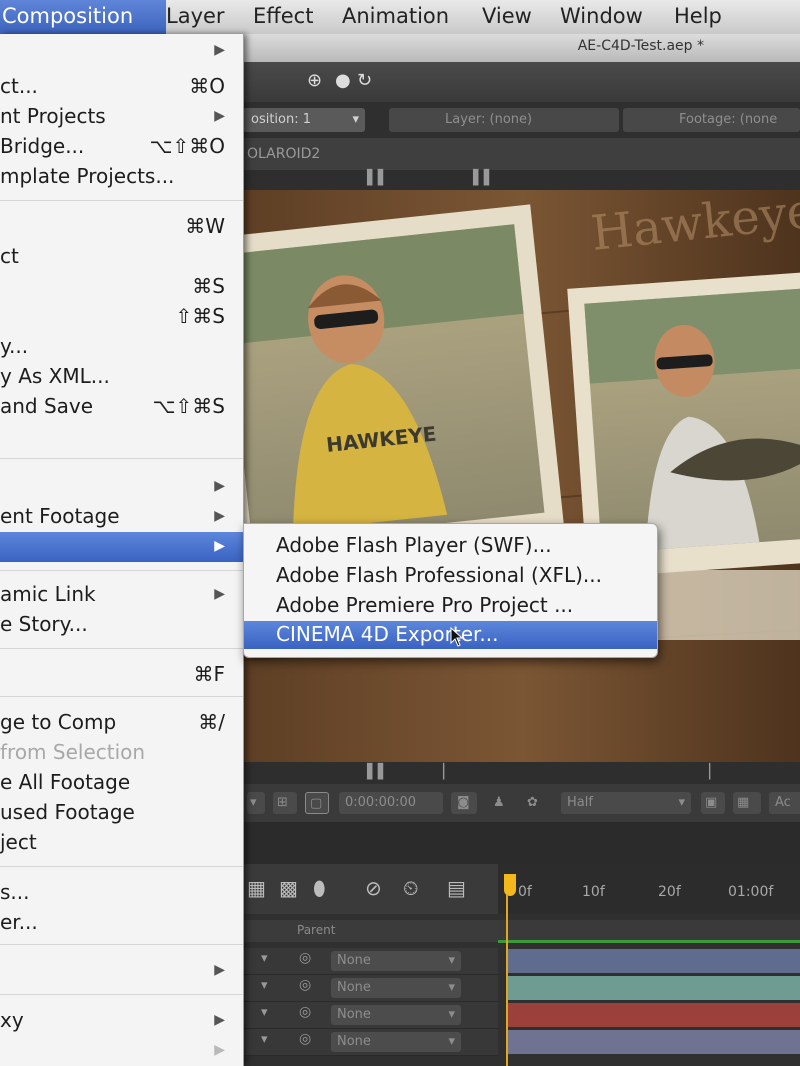  I want to click on file-menu-item: e All Footage, so click(121, 783).